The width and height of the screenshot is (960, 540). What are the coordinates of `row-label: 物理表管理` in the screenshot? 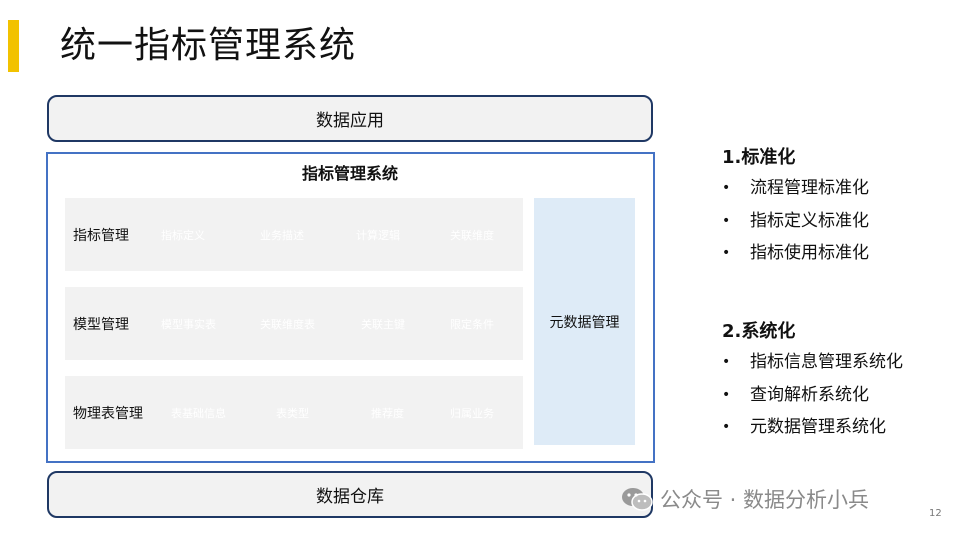 It's located at (108, 413).